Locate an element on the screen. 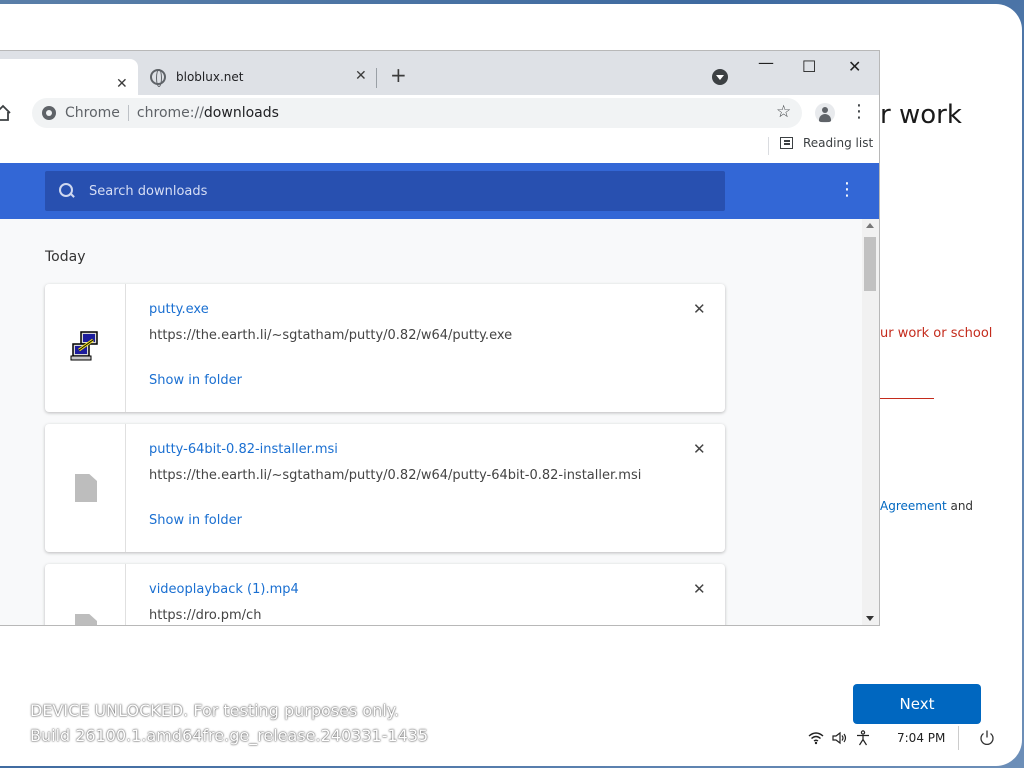 The image size is (1024, 768). chrome-site-icon is located at coordinates (49, 113).